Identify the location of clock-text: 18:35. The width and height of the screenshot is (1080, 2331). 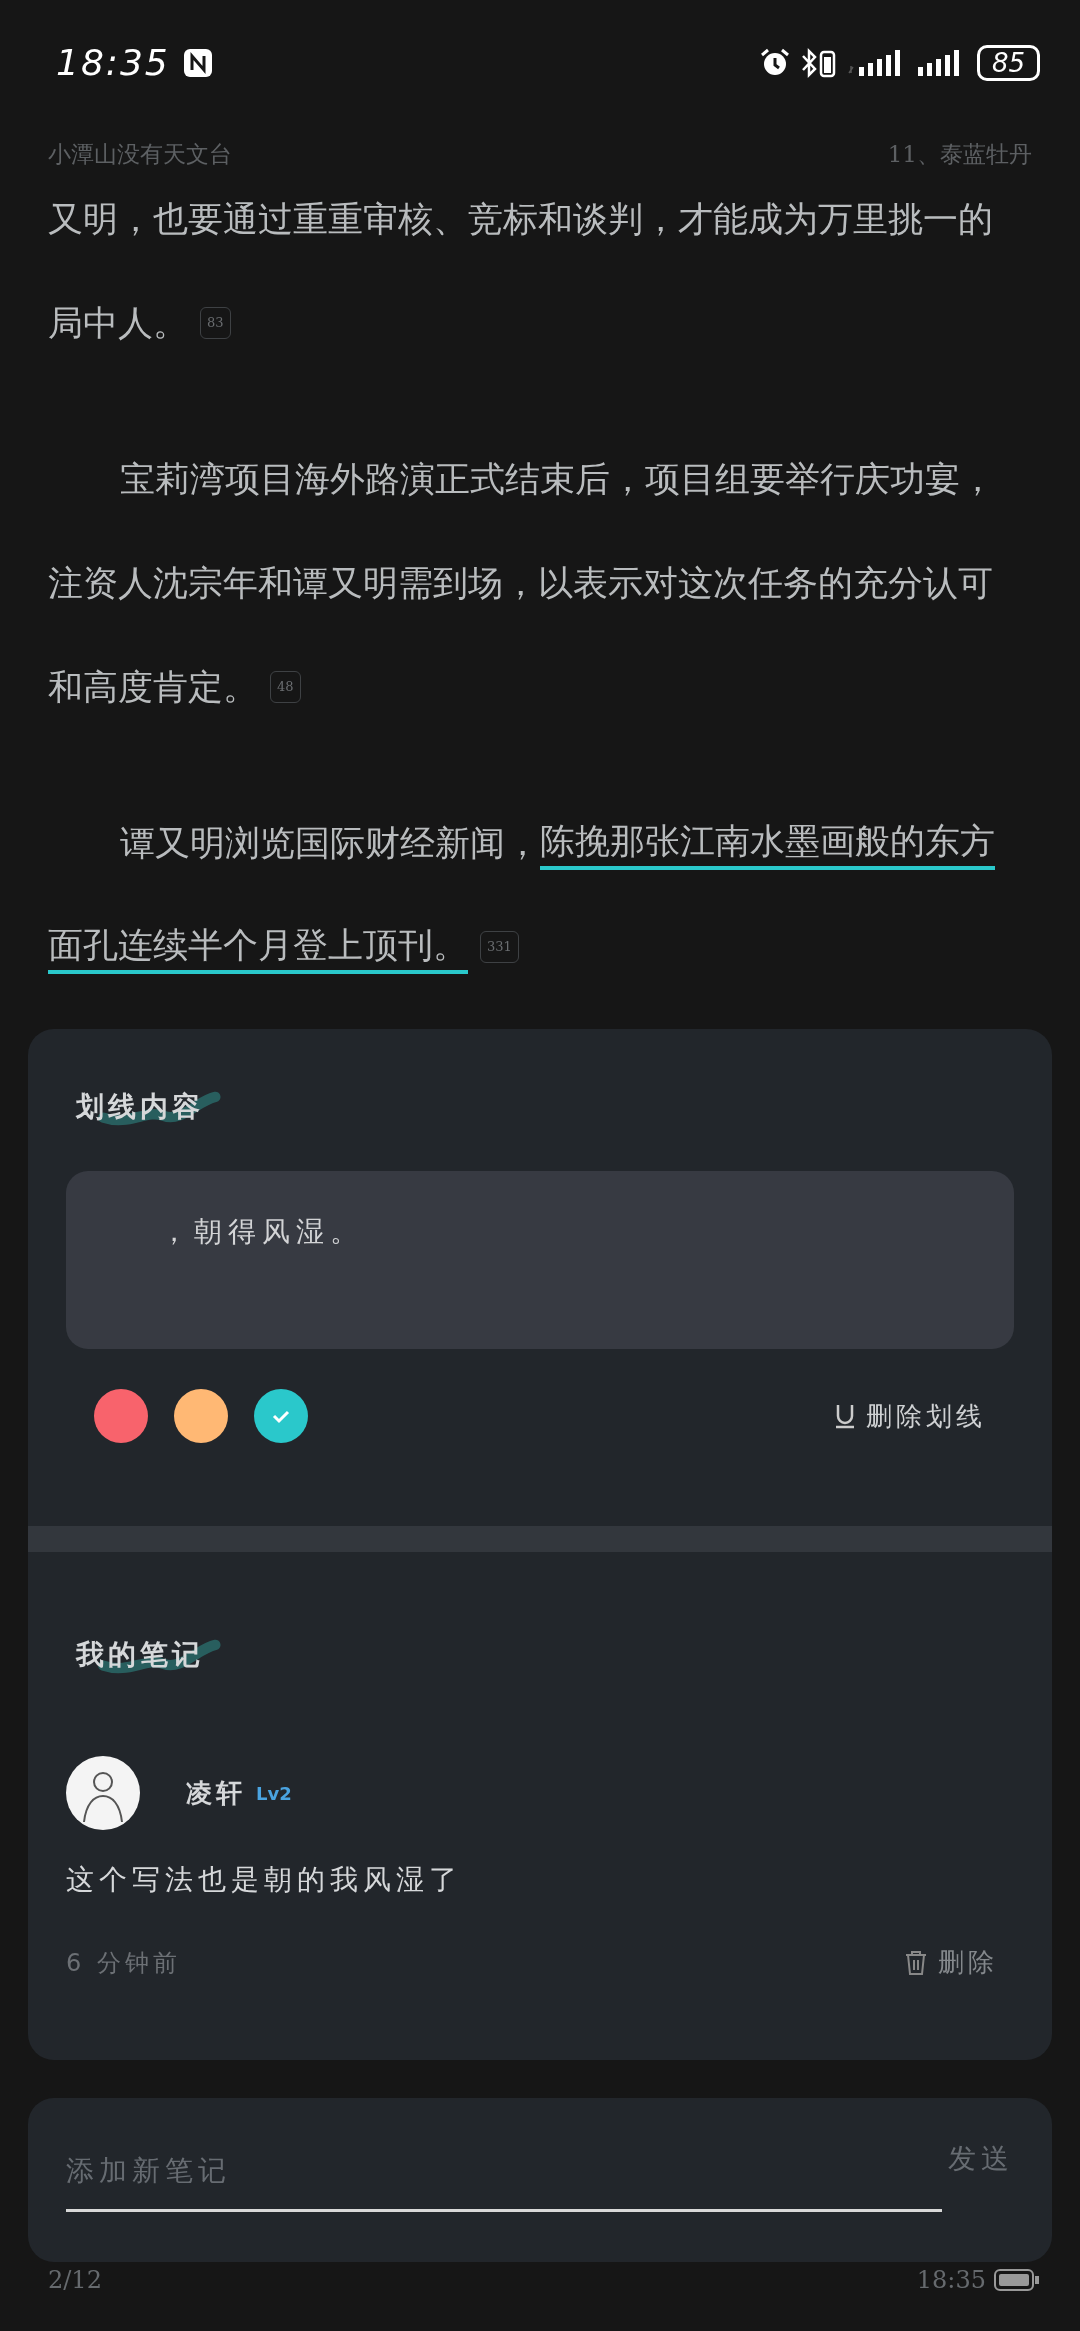
(951, 2280).